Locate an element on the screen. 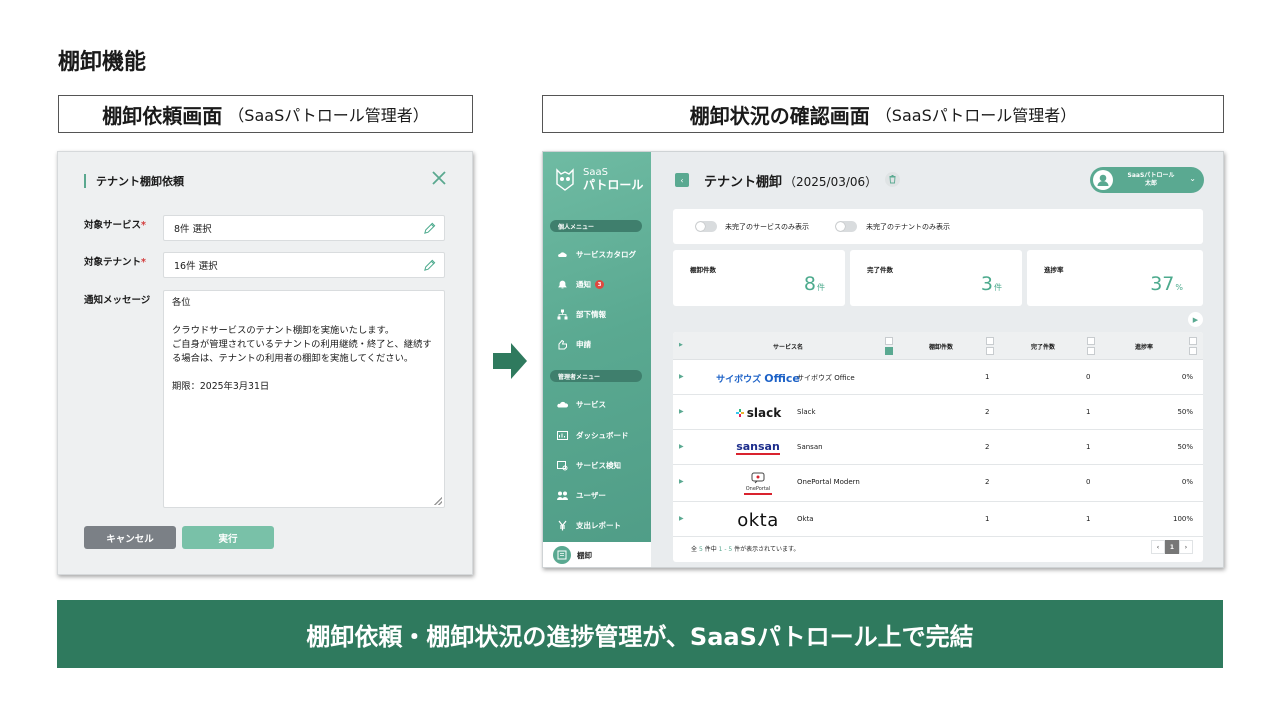  incomplete-tenants-toggle is located at coordinates (846, 226).